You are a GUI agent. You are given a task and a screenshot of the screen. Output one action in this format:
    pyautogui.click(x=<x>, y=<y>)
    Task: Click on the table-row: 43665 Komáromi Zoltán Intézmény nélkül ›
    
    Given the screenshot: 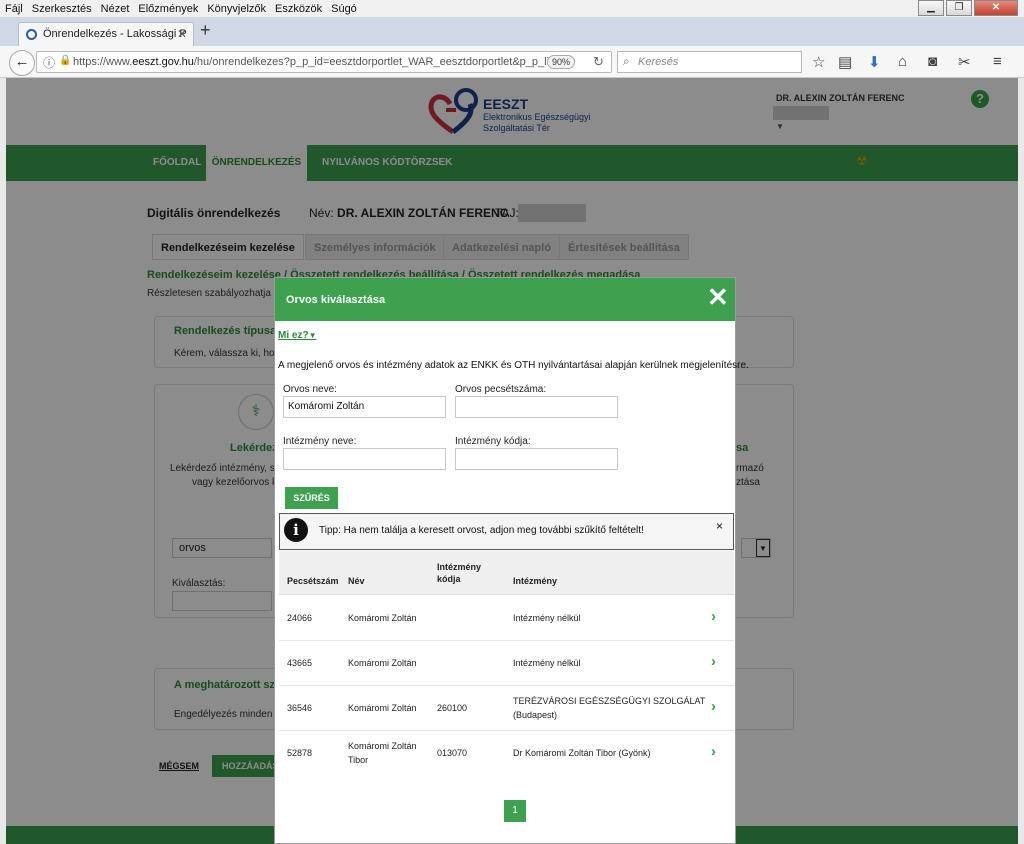 What is the action you would take?
    pyautogui.click(x=506, y=663)
    